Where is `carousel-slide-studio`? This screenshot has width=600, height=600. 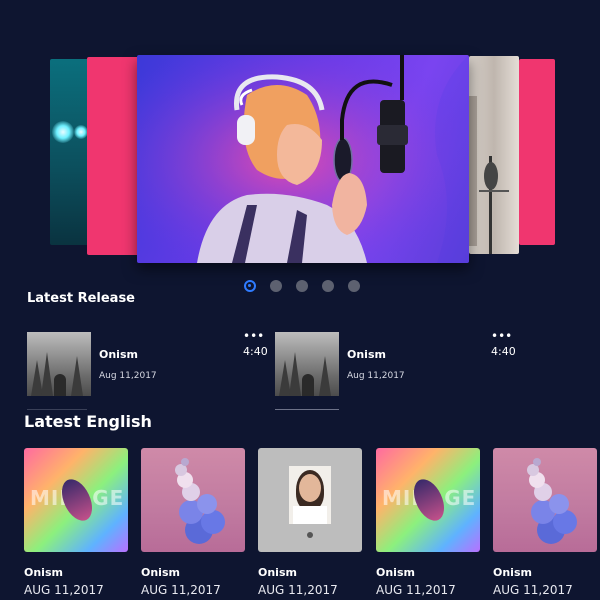
carousel-slide-studio is located at coordinates (494, 155).